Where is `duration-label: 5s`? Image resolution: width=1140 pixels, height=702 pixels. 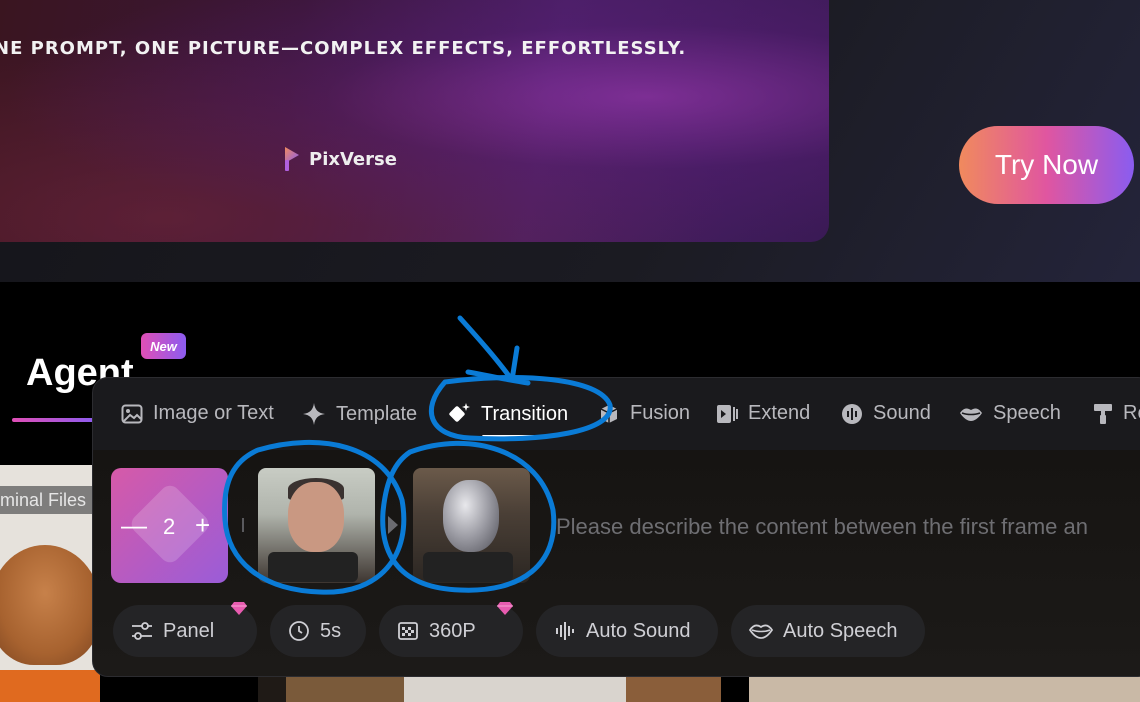 duration-label: 5s is located at coordinates (331, 630).